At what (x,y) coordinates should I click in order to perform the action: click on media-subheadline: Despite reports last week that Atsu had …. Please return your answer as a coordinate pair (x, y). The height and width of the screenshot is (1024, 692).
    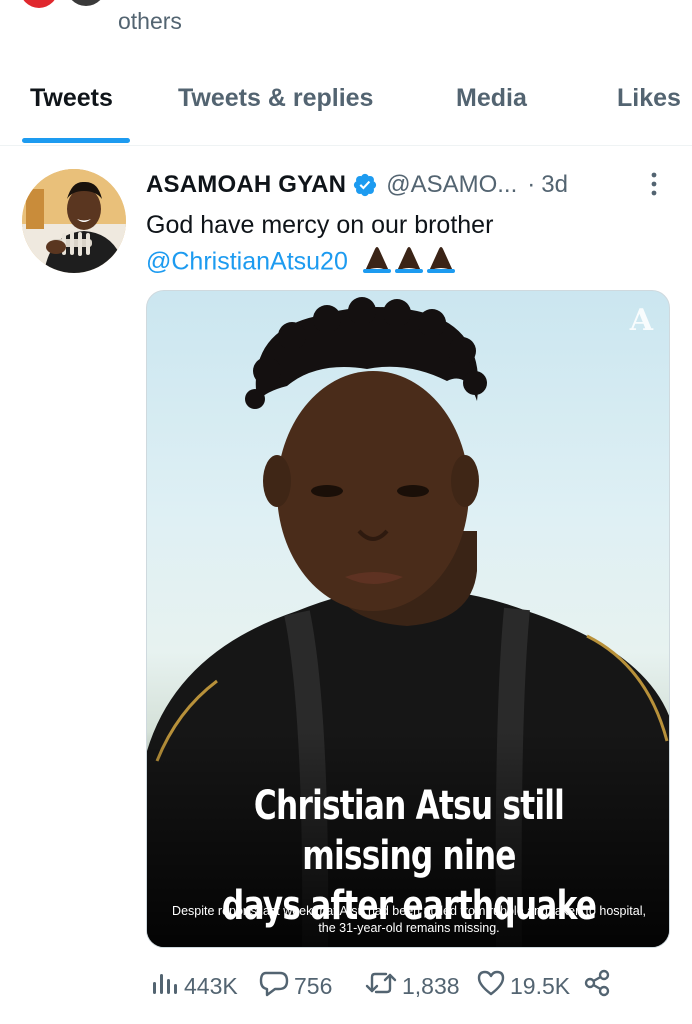
    Looking at the image, I should click on (409, 920).